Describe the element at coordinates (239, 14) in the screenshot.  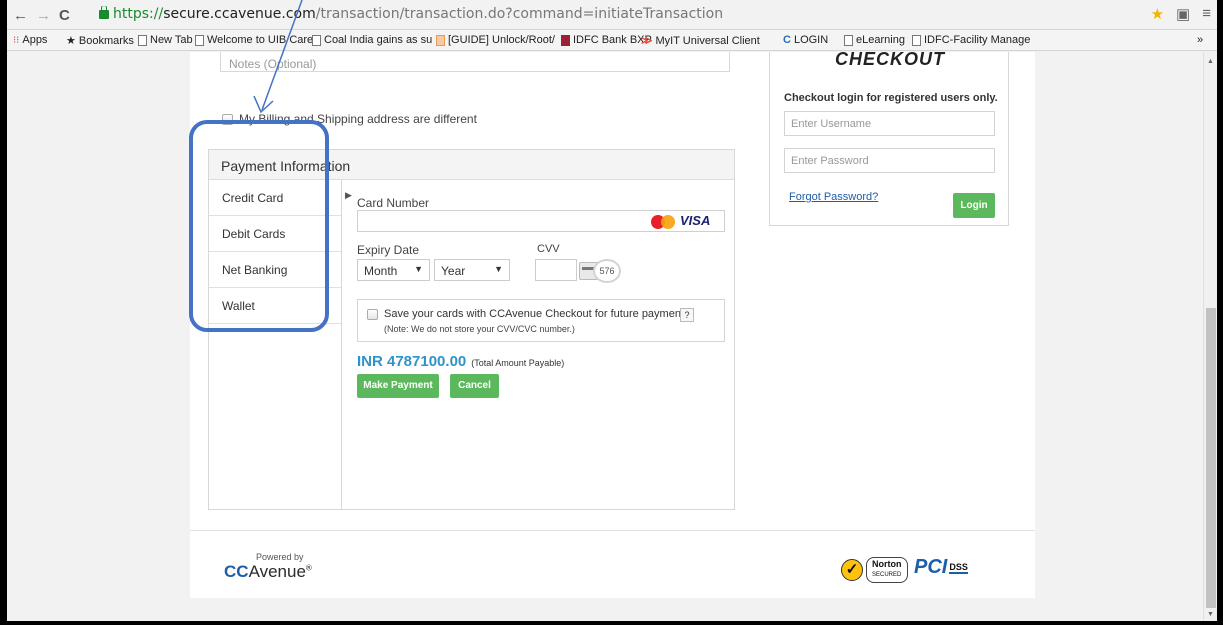
I see `url-host: secure.ccavenue.com` at that location.